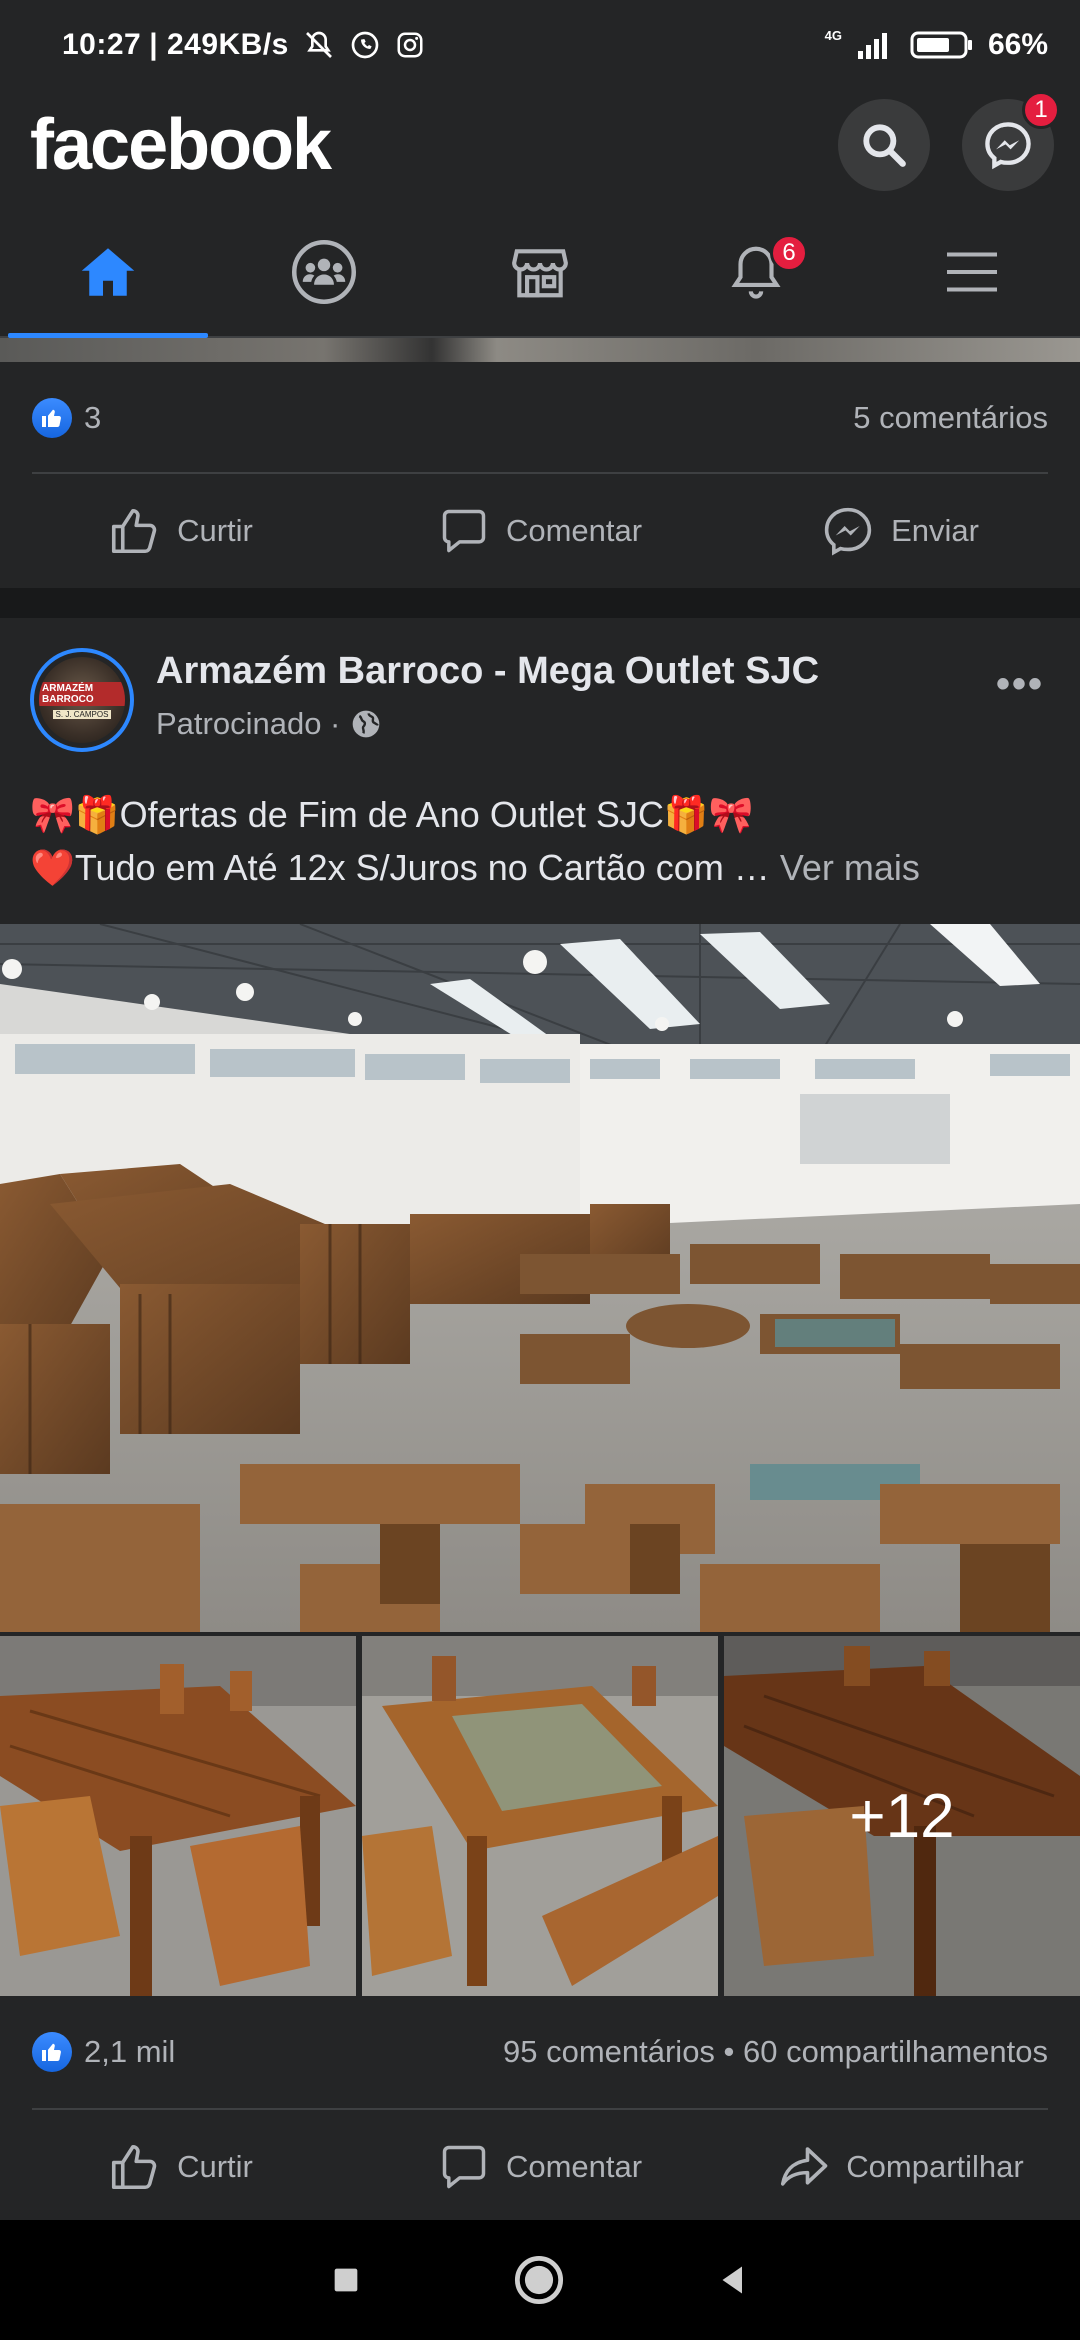 The image size is (1080, 2340). I want to click on post-photo-thumbnail-more: +12, so click(902, 1816).